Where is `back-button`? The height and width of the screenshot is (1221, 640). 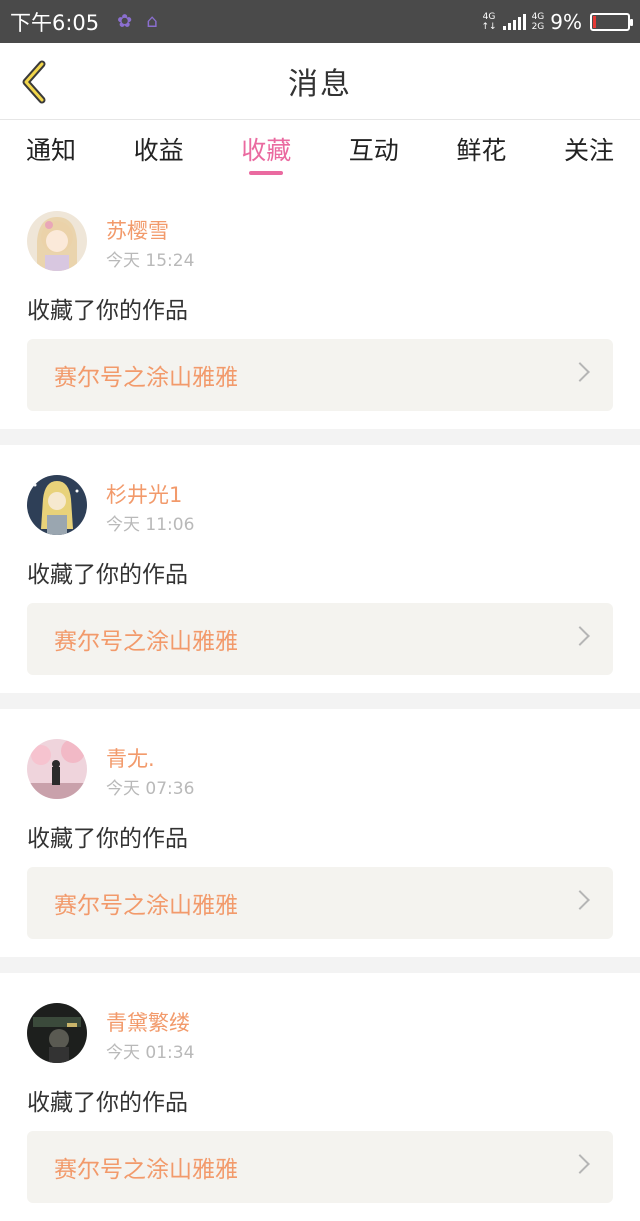
back-button is located at coordinates (34, 82).